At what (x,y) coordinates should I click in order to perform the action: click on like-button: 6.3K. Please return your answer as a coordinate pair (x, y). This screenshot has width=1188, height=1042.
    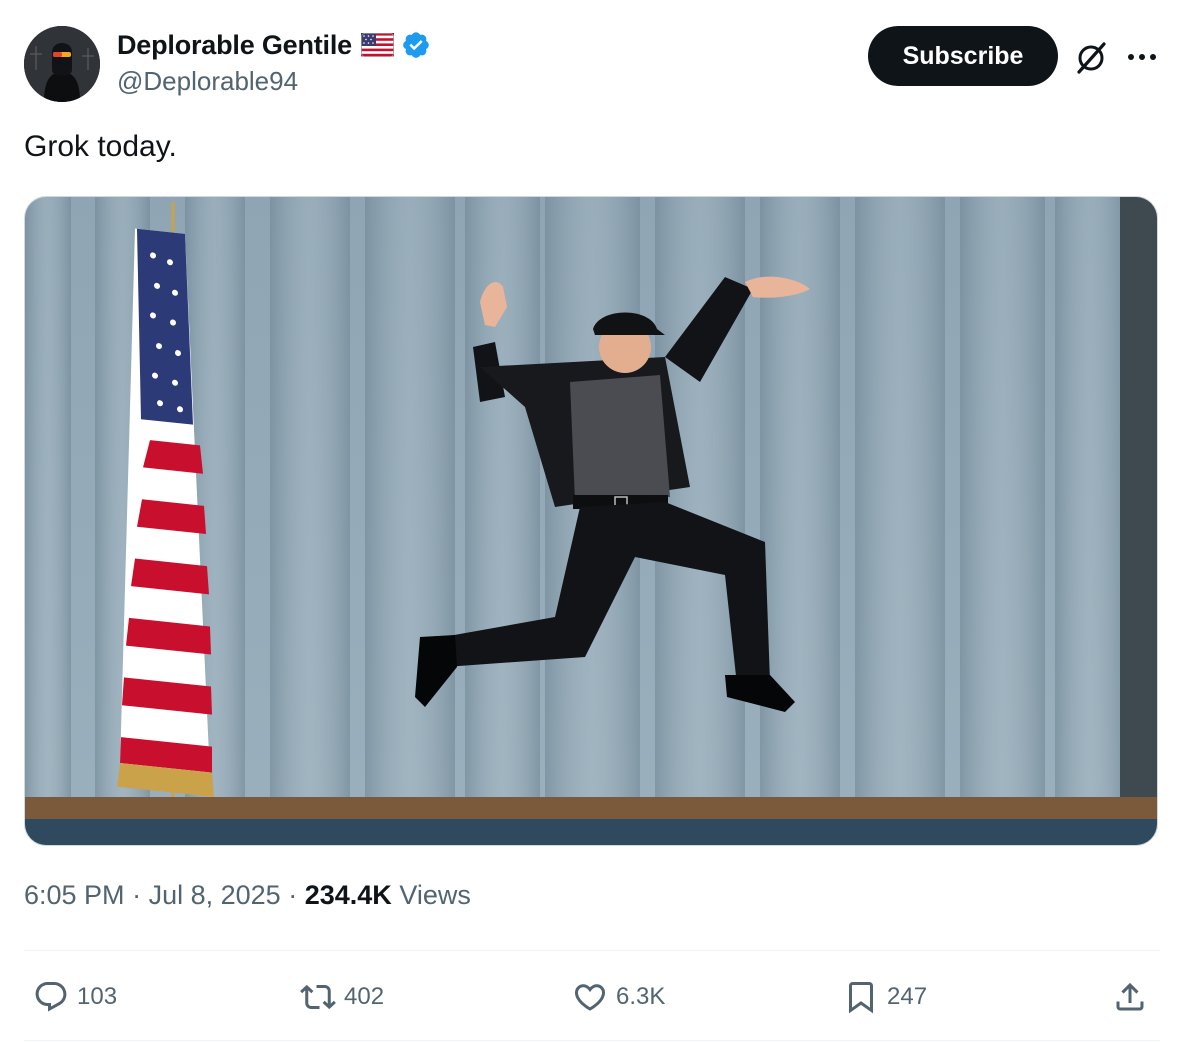
    Looking at the image, I should click on (618, 997).